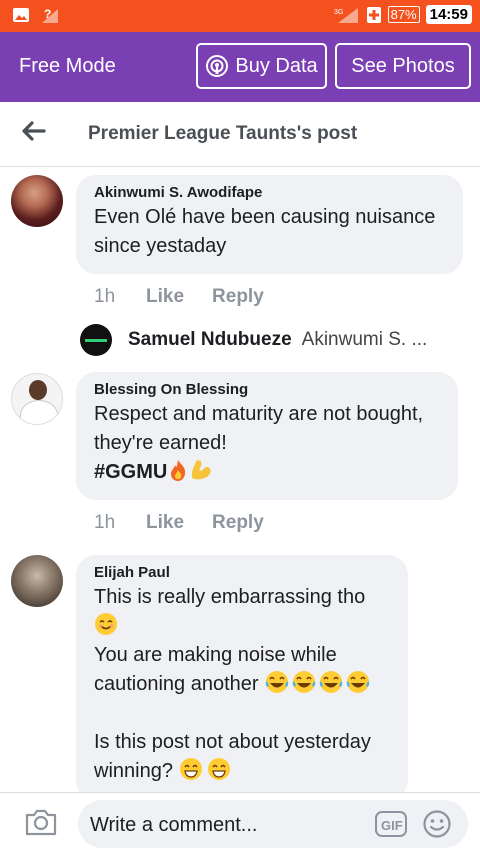 The image size is (480, 855). I want to click on flexed-biceps-emoji-icon, so click(201, 470).